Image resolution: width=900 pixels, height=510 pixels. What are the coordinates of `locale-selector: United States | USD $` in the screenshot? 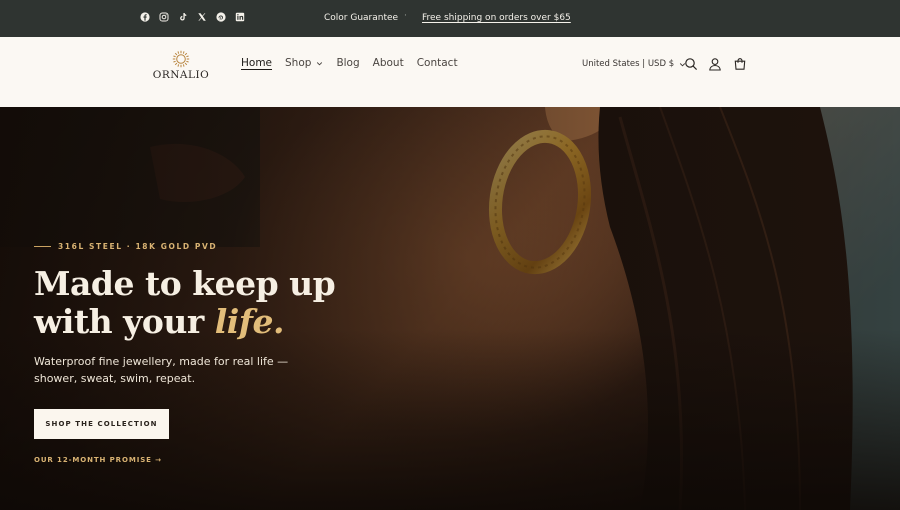 It's located at (634, 64).